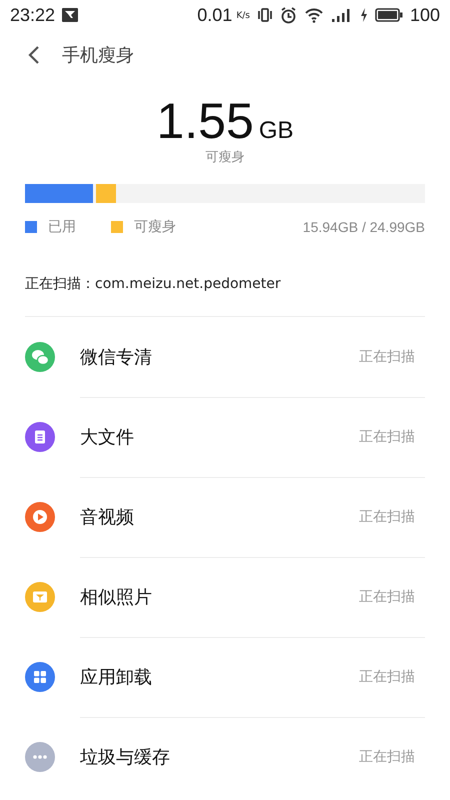 This screenshot has height=800, width=450. What do you see at coordinates (34, 55) in the screenshot?
I see `back-icon` at bounding box center [34, 55].